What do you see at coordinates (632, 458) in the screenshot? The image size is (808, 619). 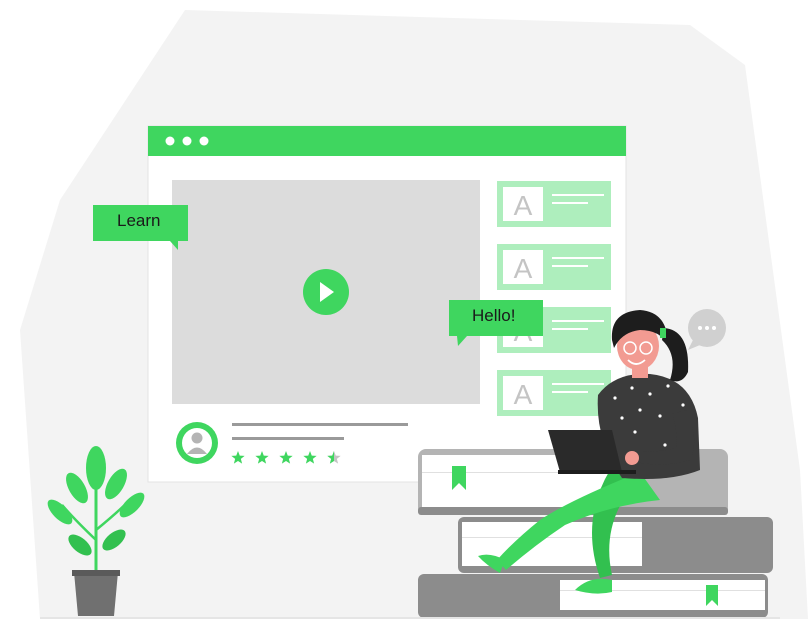 I see `hand` at bounding box center [632, 458].